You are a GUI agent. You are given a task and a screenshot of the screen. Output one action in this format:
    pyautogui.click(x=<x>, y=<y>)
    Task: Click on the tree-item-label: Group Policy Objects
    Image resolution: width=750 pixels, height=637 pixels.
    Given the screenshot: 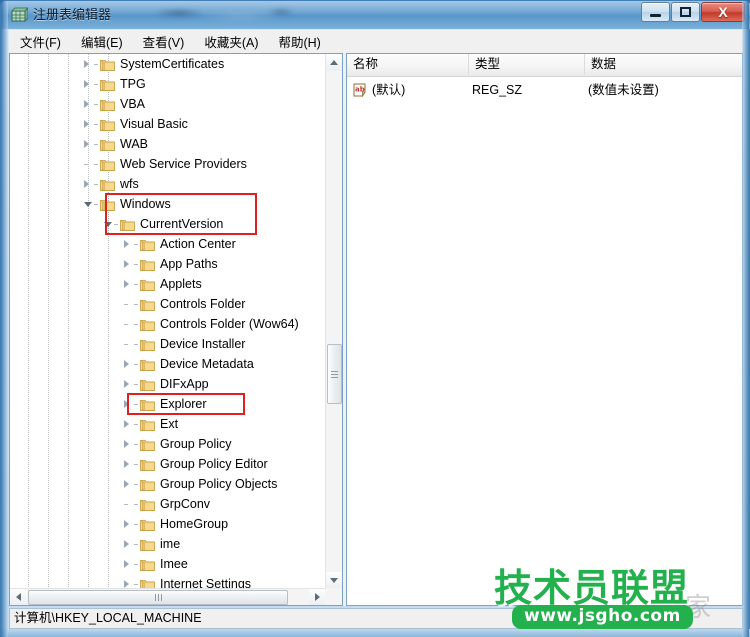 What is the action you would take?
    pyautogui.click(x=219, y=484)
    